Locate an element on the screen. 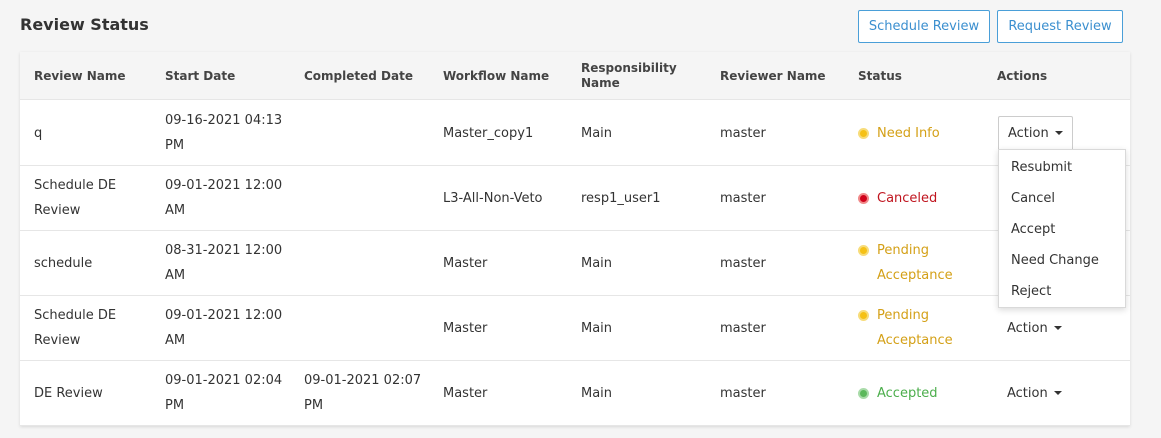  status-cell: Canceled is located at coordinates (923, 198).